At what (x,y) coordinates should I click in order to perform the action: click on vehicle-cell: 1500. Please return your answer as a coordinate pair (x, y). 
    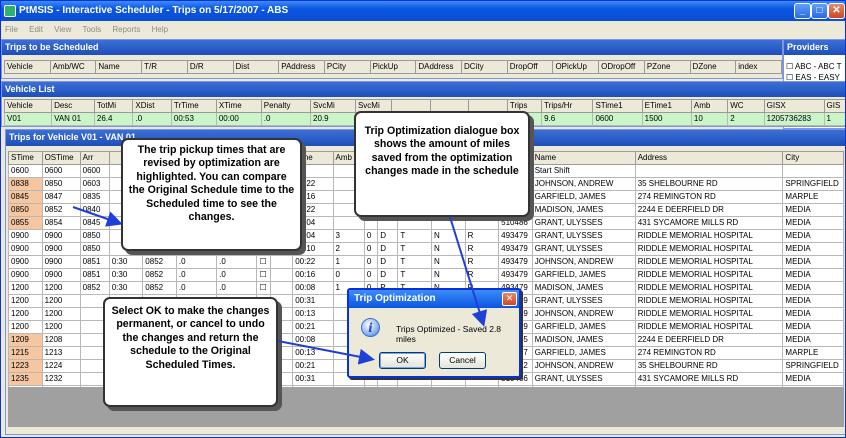
    Looking at the image, I should click on (666, 119).